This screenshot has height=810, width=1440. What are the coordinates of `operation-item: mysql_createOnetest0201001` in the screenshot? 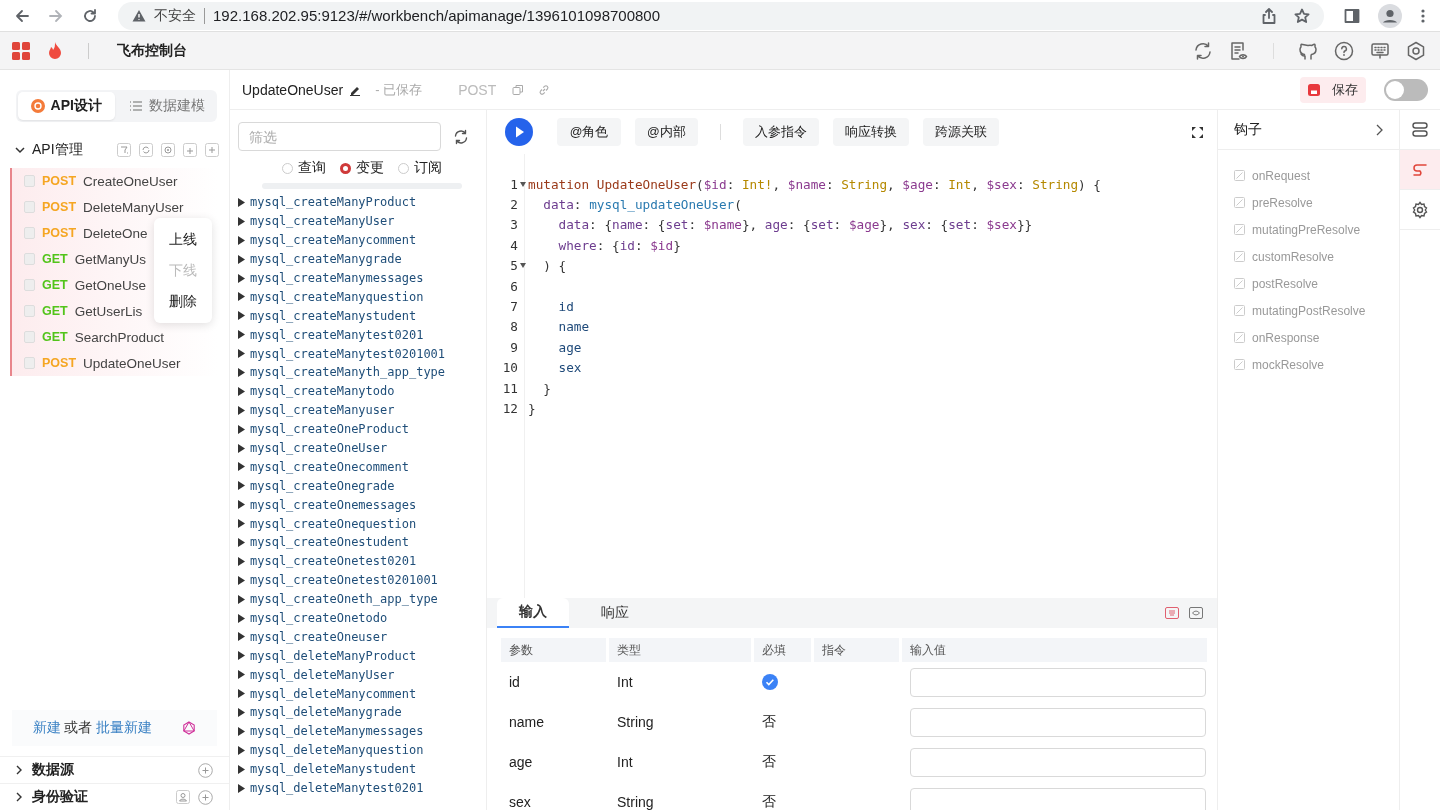 It's located at (344, 580).